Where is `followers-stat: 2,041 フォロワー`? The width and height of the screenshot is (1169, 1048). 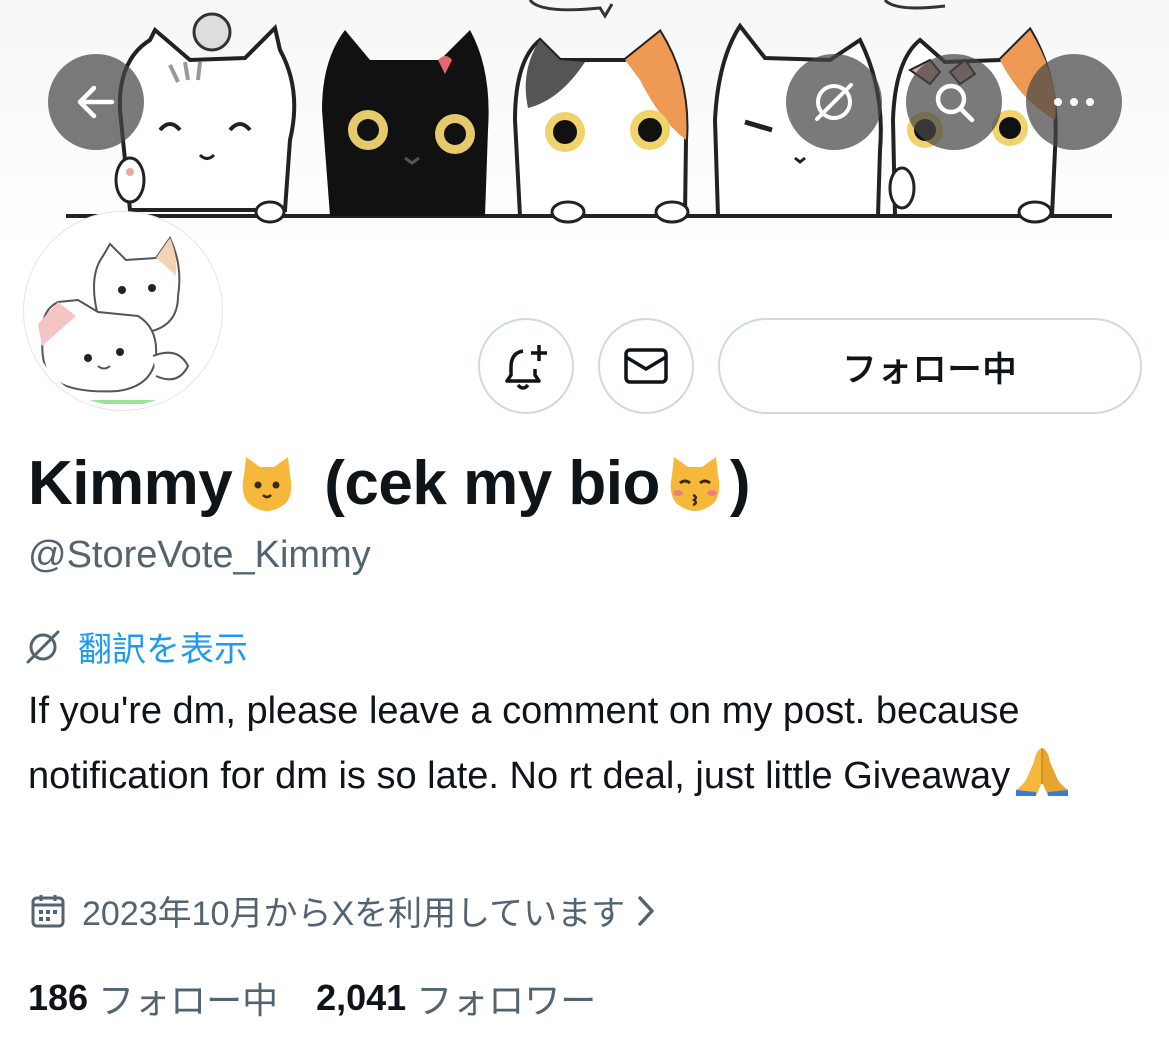
followers-stat: 2,041 フォロワー is located at coordinates (456, 998).